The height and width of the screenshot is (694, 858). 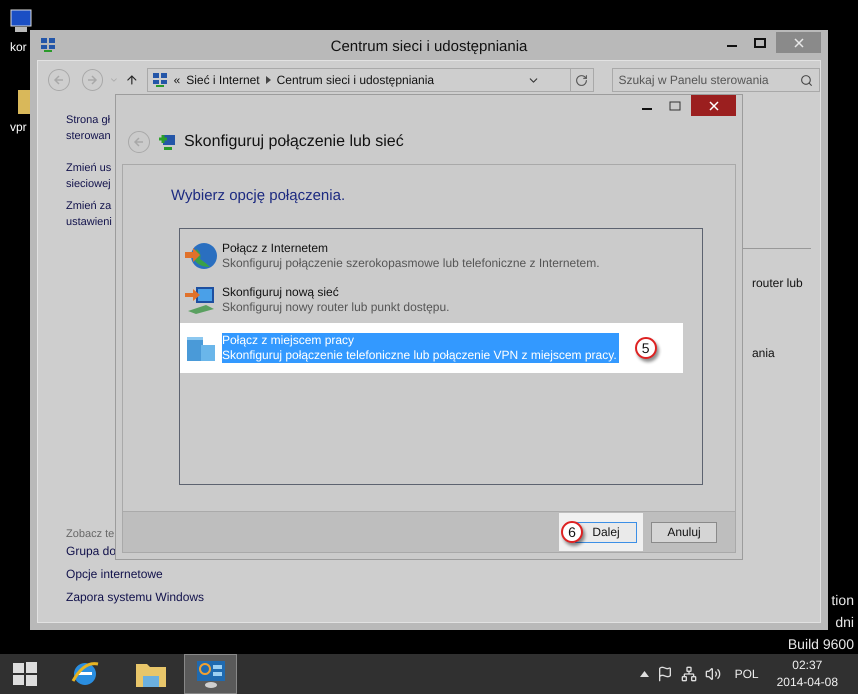 I want to click on control-panel-icon, so click(x=210, y=674).